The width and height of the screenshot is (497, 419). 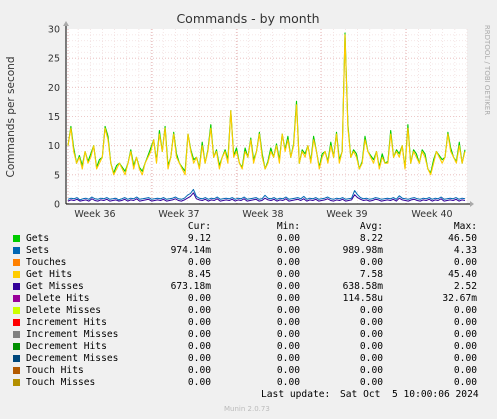 What do you see at coordinates (66, 23) in the screenshot?
I see `y-axis-arrow` at bounding box center [66, 23].